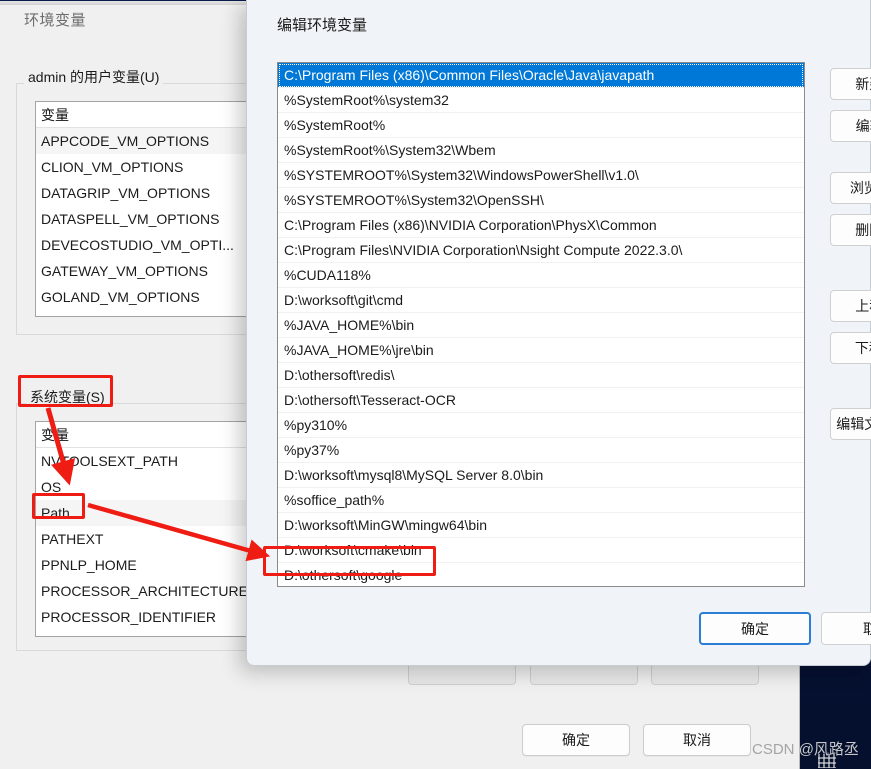  I want to click on watermark-brand: CSDN, so click(773, 749).